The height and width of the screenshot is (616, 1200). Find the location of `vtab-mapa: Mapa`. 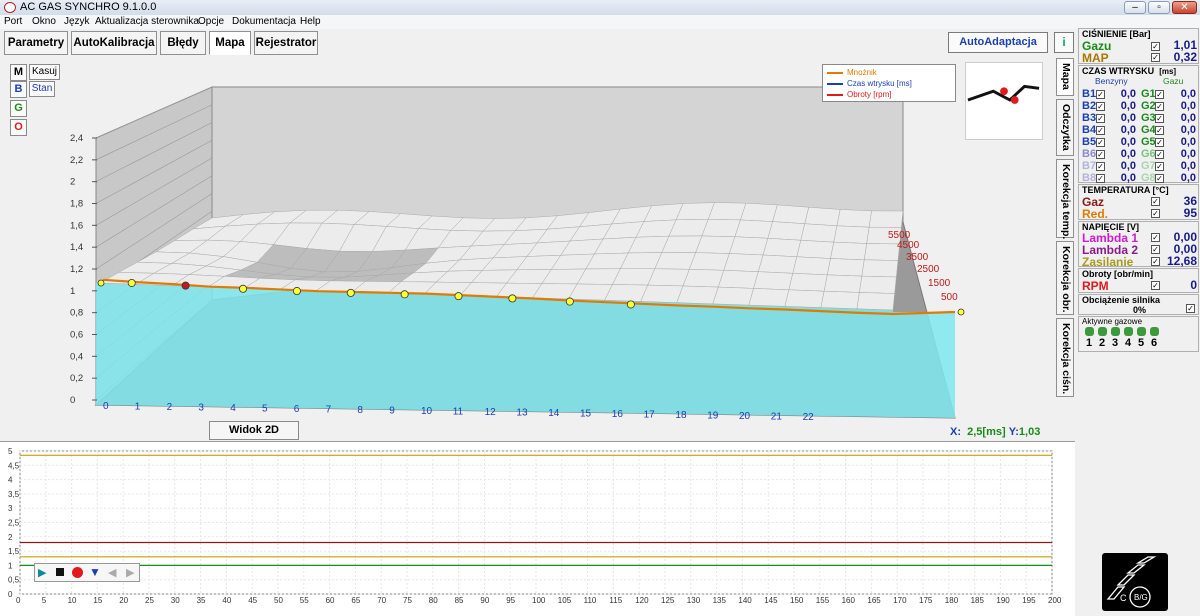

vtab-mapa: Mapa is located at coordinates (1065, 77).